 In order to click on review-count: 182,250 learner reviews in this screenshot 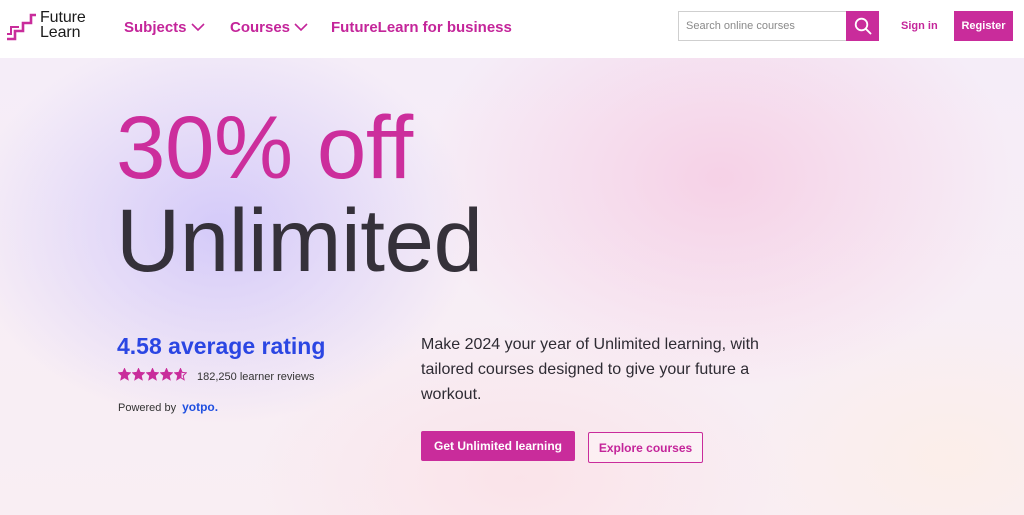, I will do `click(256, 377)`.